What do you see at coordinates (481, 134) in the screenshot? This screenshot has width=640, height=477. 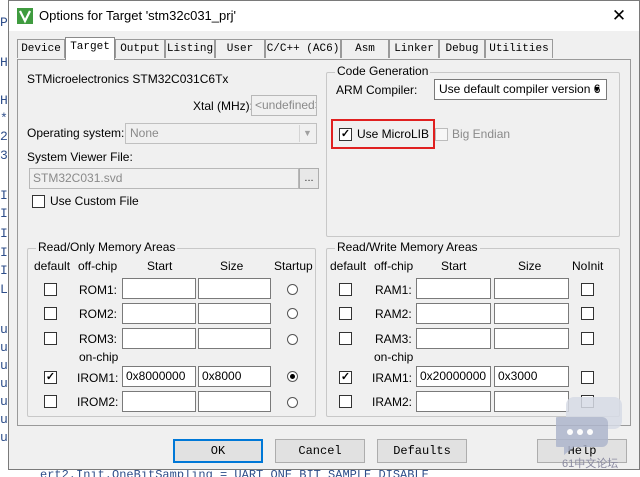 I see `big-endian-label: Big Endian` at bounding box center [481, 134].